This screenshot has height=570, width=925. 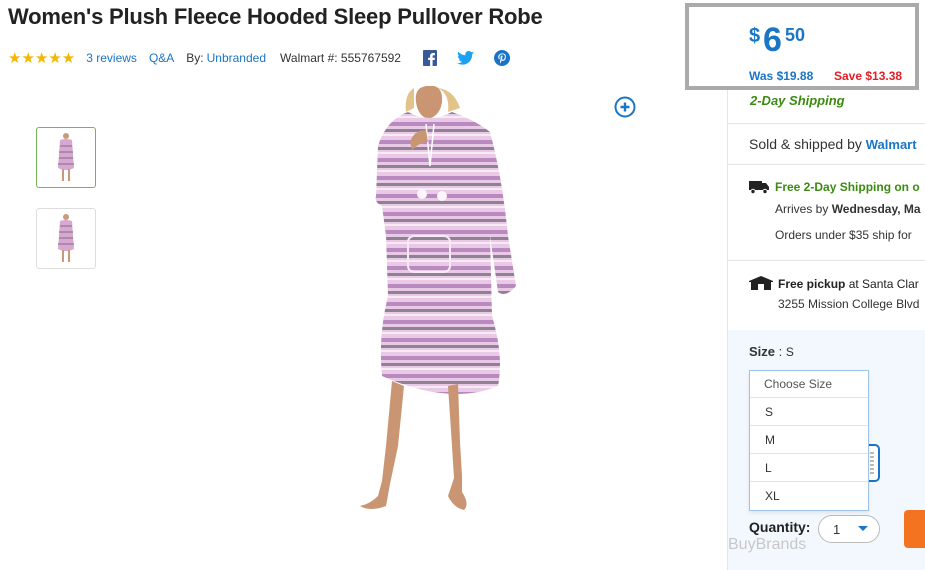 I want to click on arrives-by-label: Arrives by, so click(x=802, y=209).